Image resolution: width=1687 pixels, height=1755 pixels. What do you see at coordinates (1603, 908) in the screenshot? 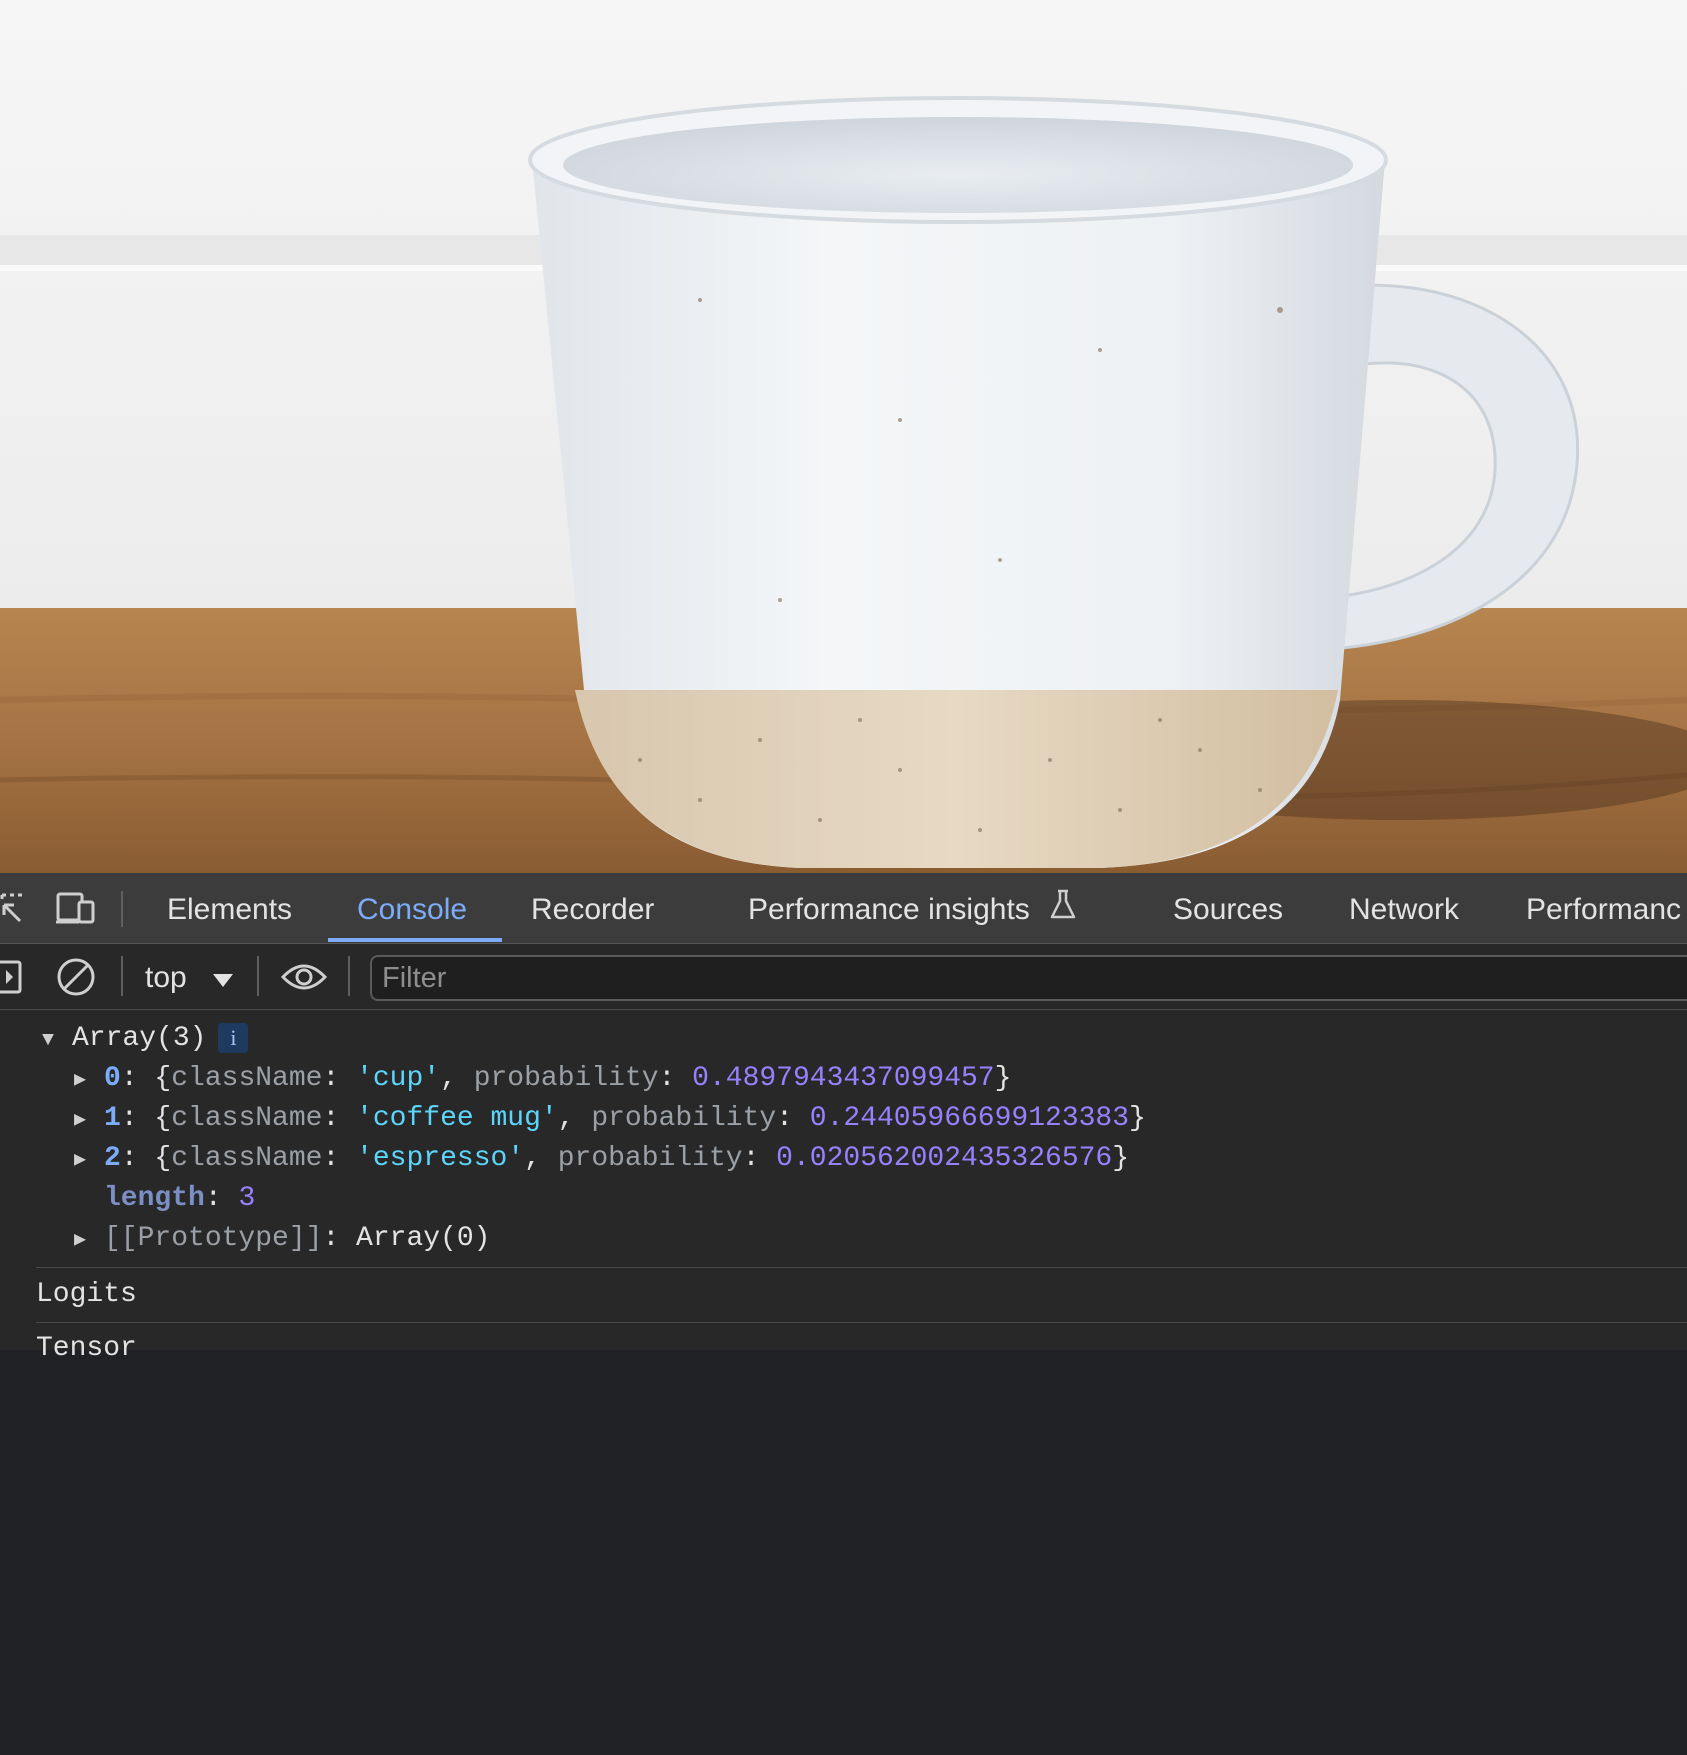
I see `tab-performance: Performanc` at bounding box center [1603, 908].